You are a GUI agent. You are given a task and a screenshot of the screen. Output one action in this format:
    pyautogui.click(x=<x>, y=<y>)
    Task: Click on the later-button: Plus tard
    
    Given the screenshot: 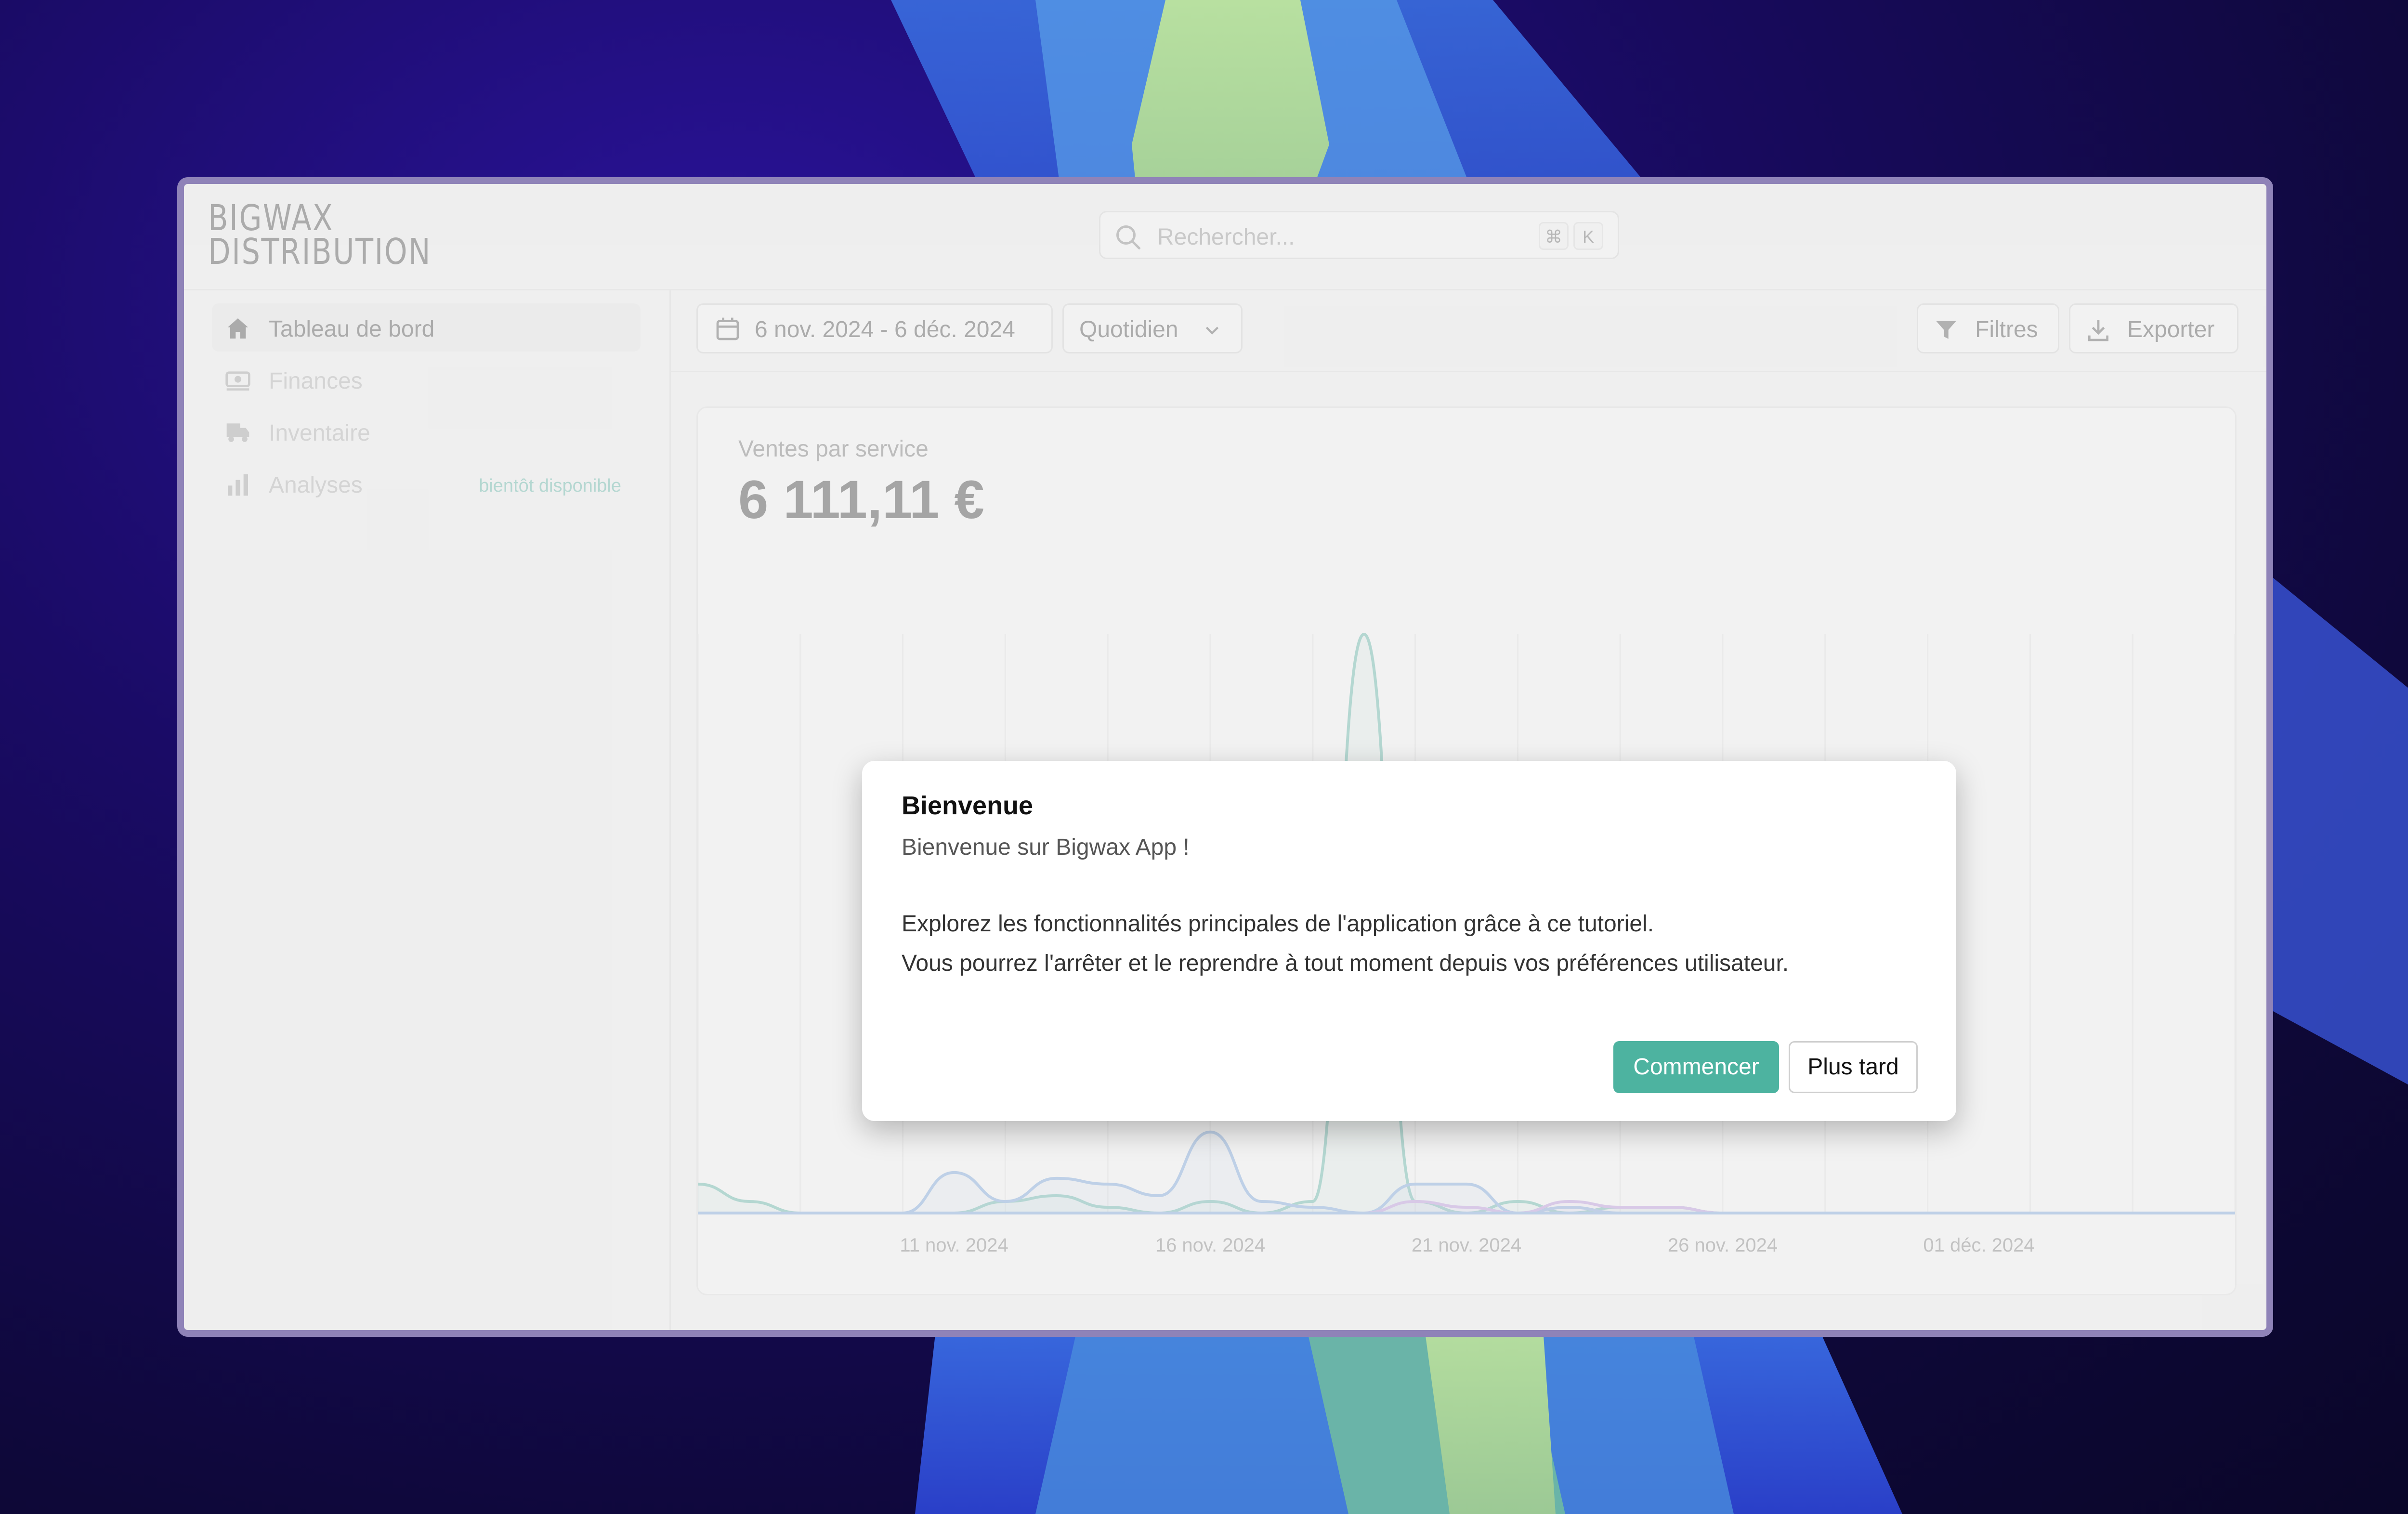 What is the action you would take?
    pyautogui.click(x=1853, y=1067)
    